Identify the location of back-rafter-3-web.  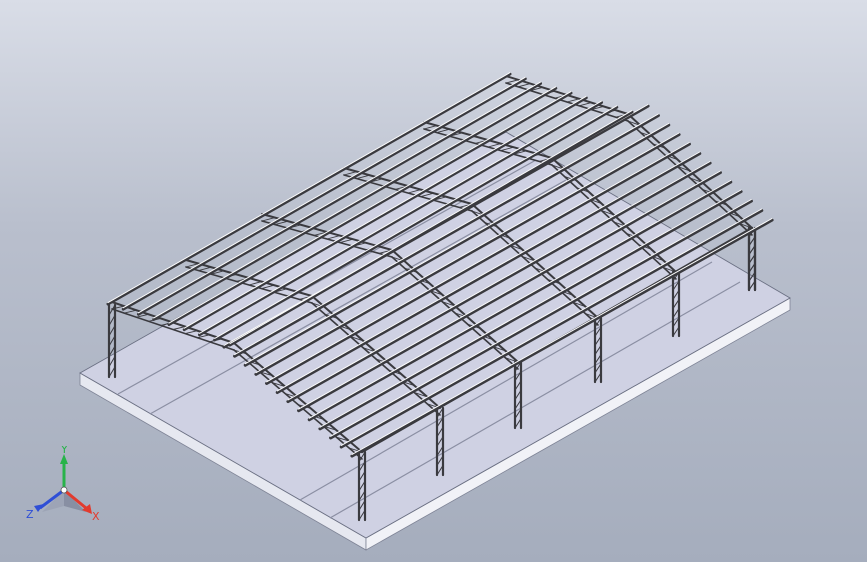
(268, 219).